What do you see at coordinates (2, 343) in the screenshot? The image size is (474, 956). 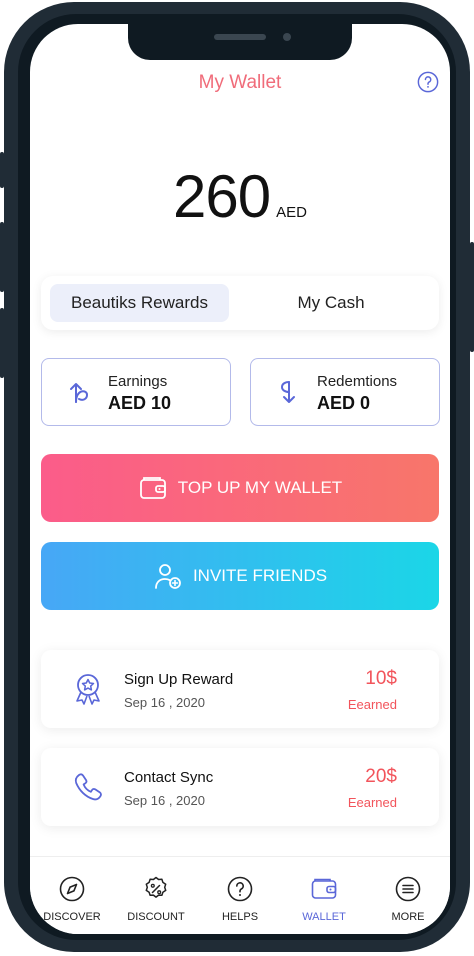 I see `volume-down-button` at bounding box center [2, 343].